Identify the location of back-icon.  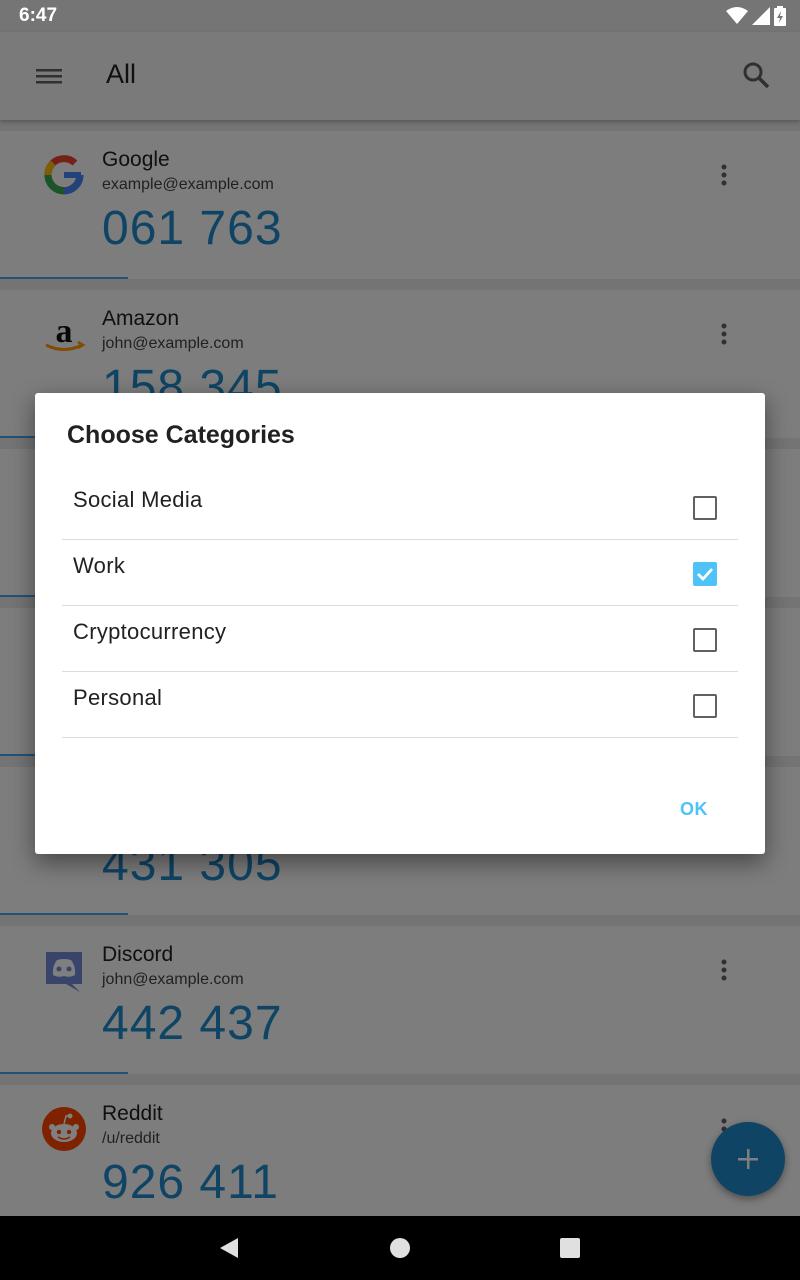
(229, 1248).